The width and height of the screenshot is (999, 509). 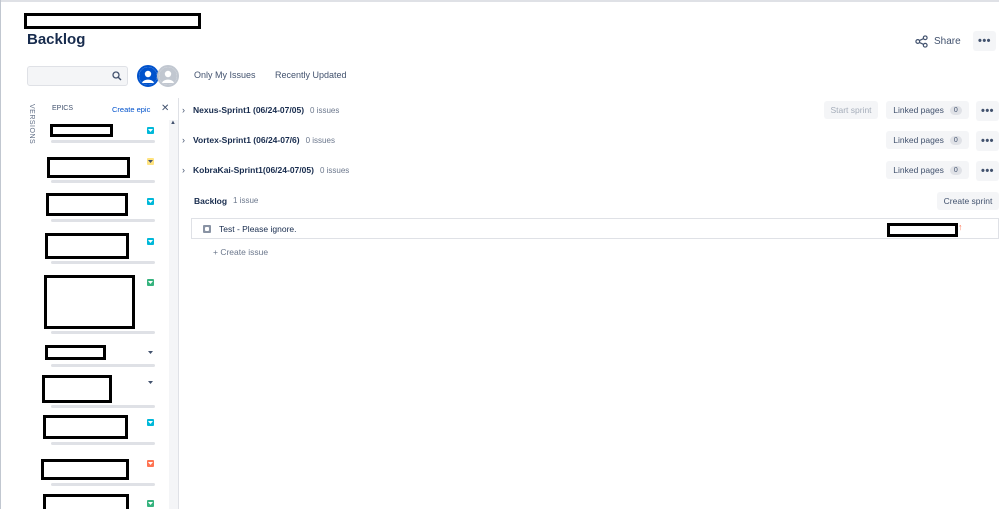 I want to click on top-border, so click(x=499, y=1).